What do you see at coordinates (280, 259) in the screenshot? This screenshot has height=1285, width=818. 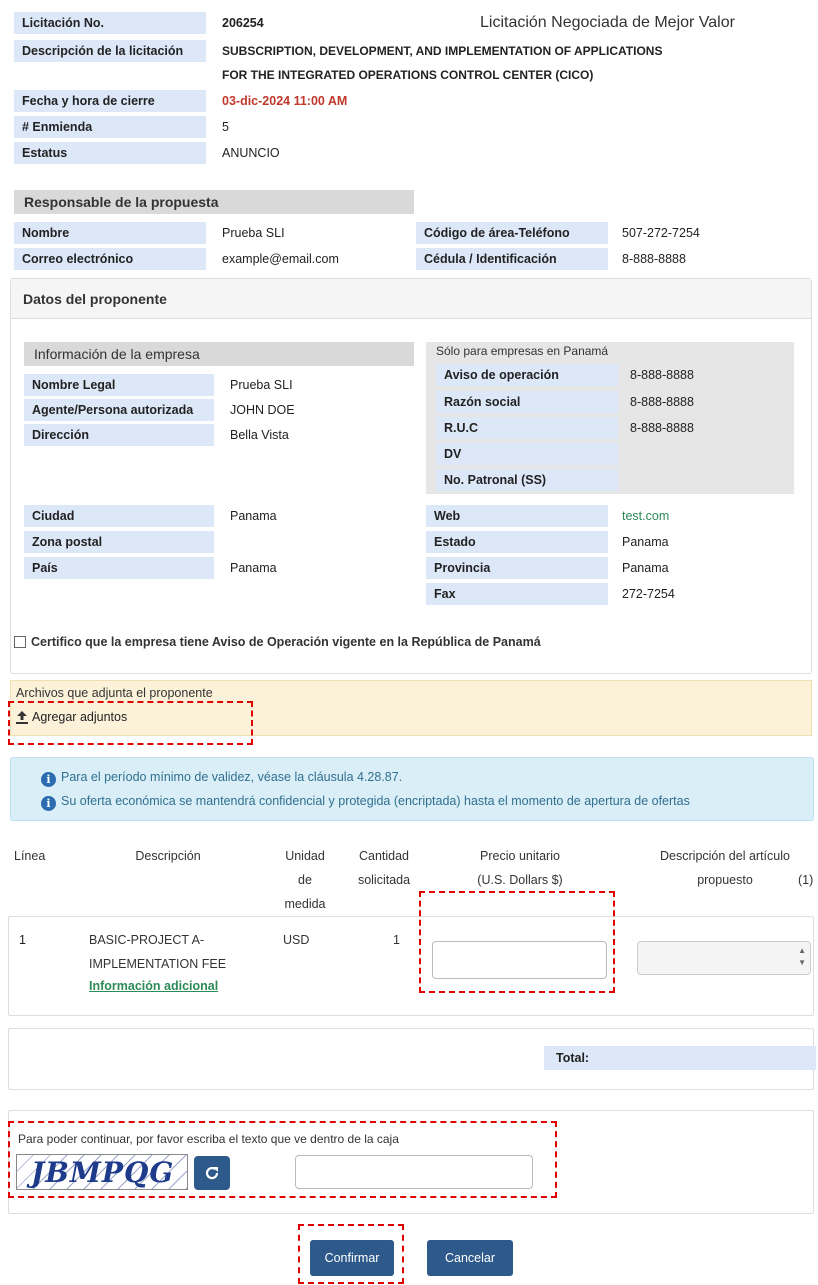 I see `correo-value: example@email.com` at bounding box center [280, 259].